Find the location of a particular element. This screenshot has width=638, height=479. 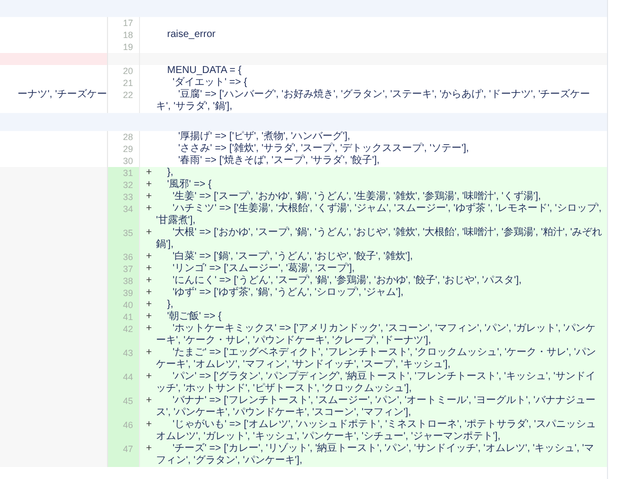

line-number: 35 is located at coordinates (124, 239).